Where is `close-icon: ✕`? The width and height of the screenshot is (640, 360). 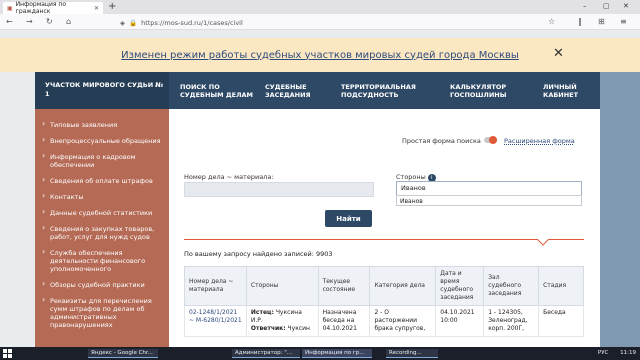 close-icon: ✕ is located at coordinates (558, 53).